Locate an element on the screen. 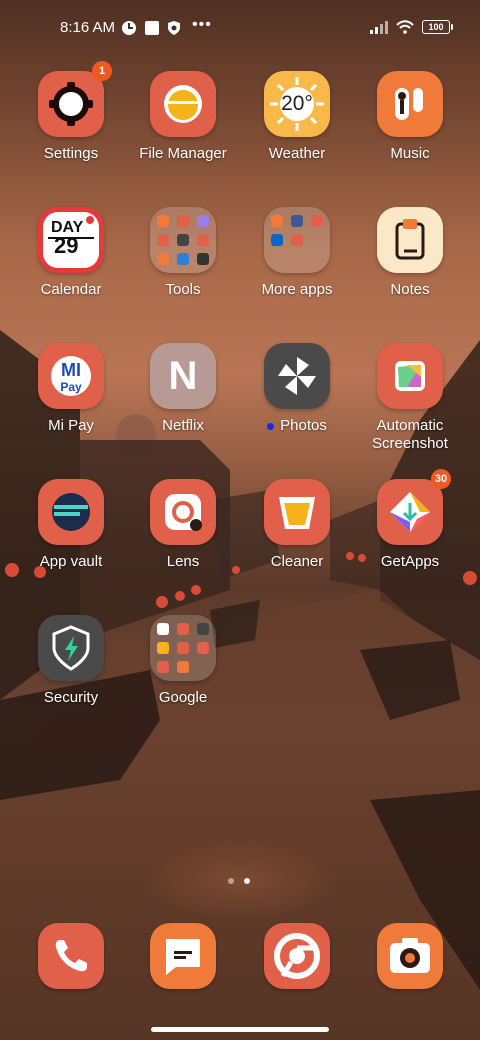 This screenshot has height=1040, width=480. mi-pay-logo-bottom: Pay is located at coordinates (71, 387).